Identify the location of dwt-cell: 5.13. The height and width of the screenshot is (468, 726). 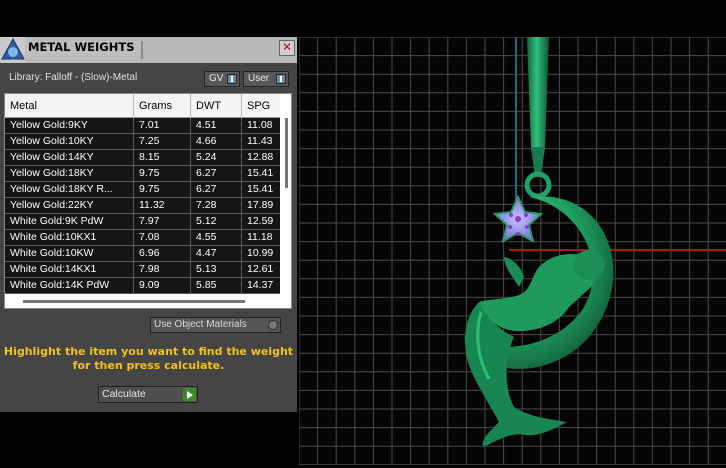
(216, 269).